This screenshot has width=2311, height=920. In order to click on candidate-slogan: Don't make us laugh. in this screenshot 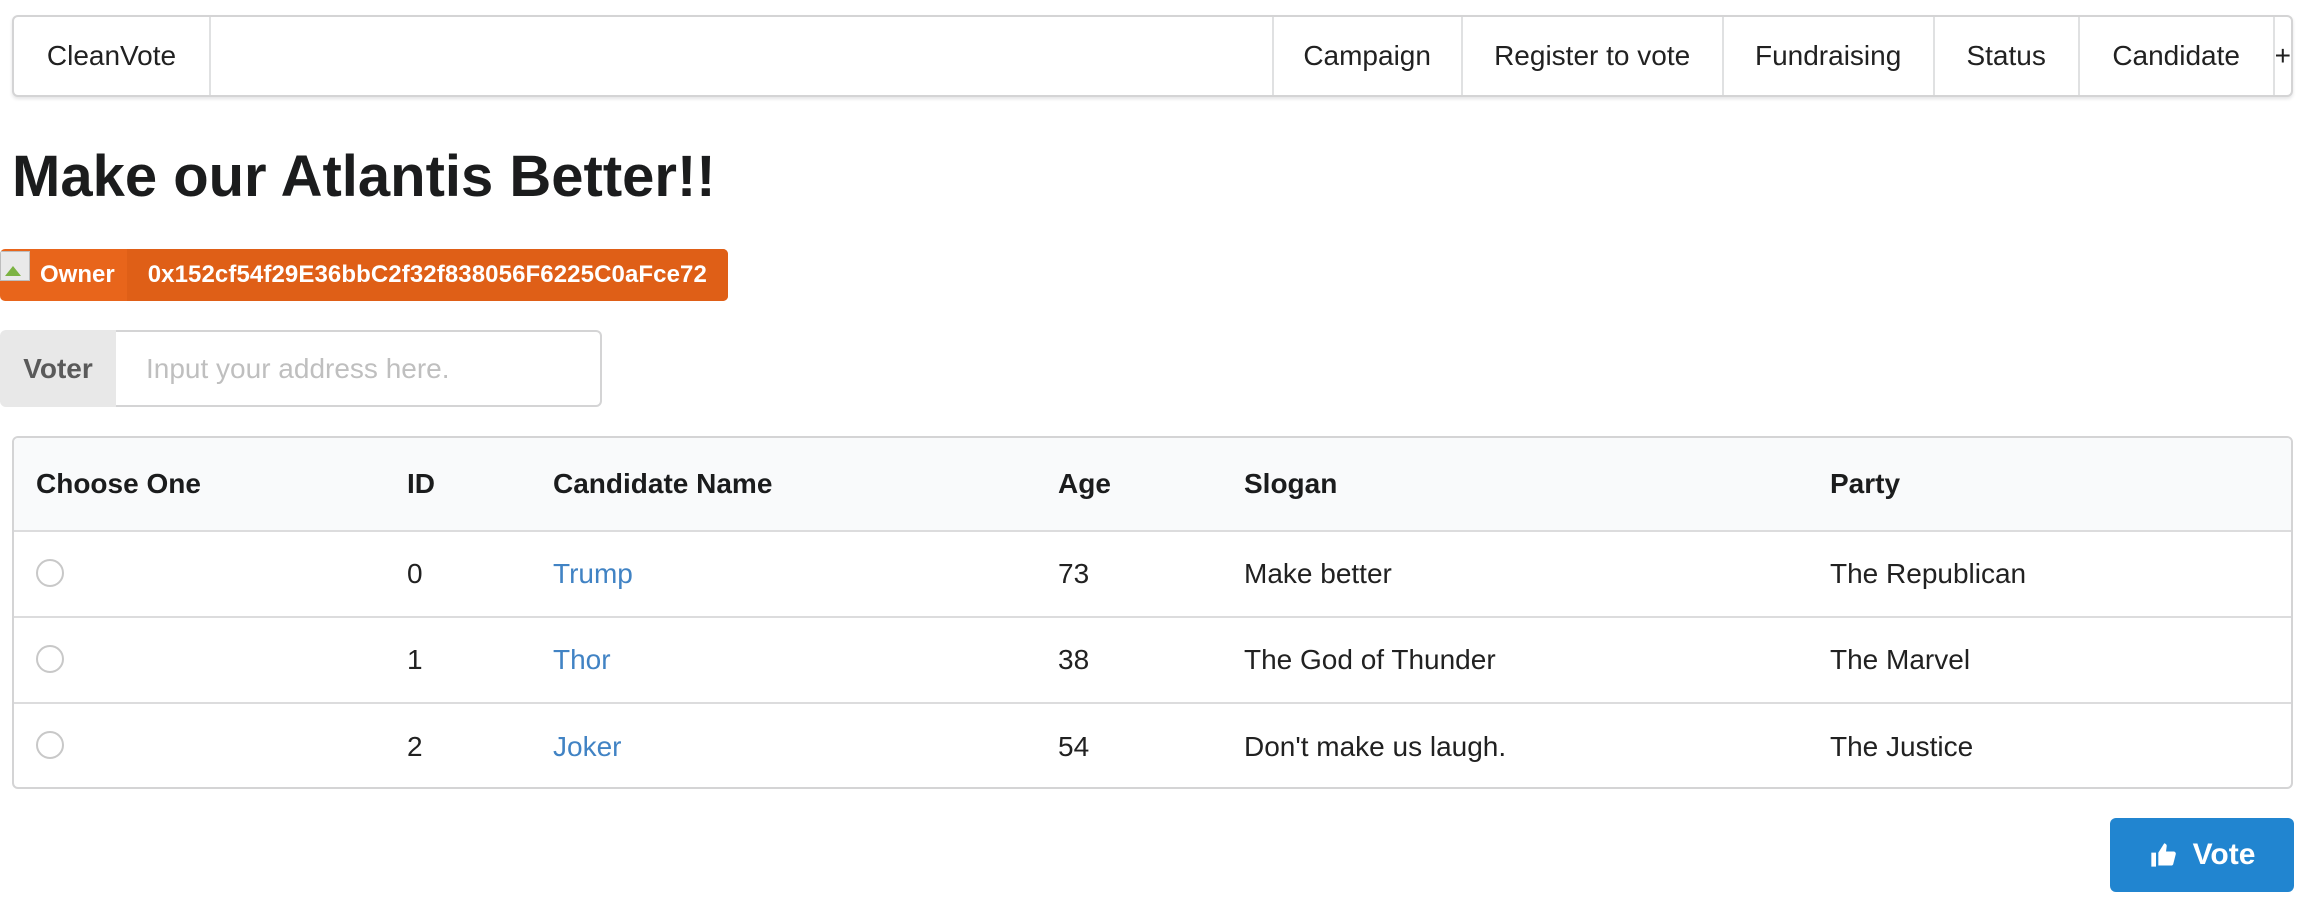, I will do `click(1537, 744)`.